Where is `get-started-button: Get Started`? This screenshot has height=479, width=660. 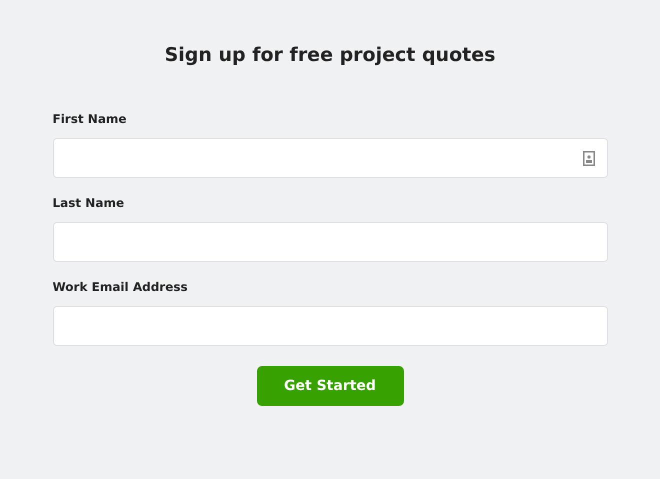
get-started-button: Get Started is located at coordinates (330, 386).